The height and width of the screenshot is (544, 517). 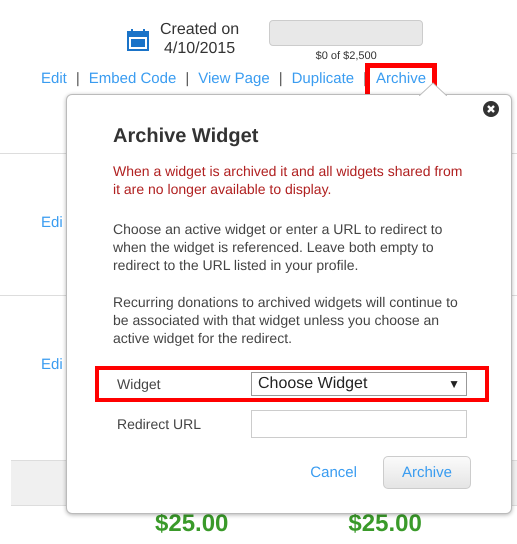 What do you see at coordinates (288, 180) in the screenshot?
I see `warning-text: When a widget is archived it and all widgets shared from it are no longer available to display.` at bounding box center [288, 180].